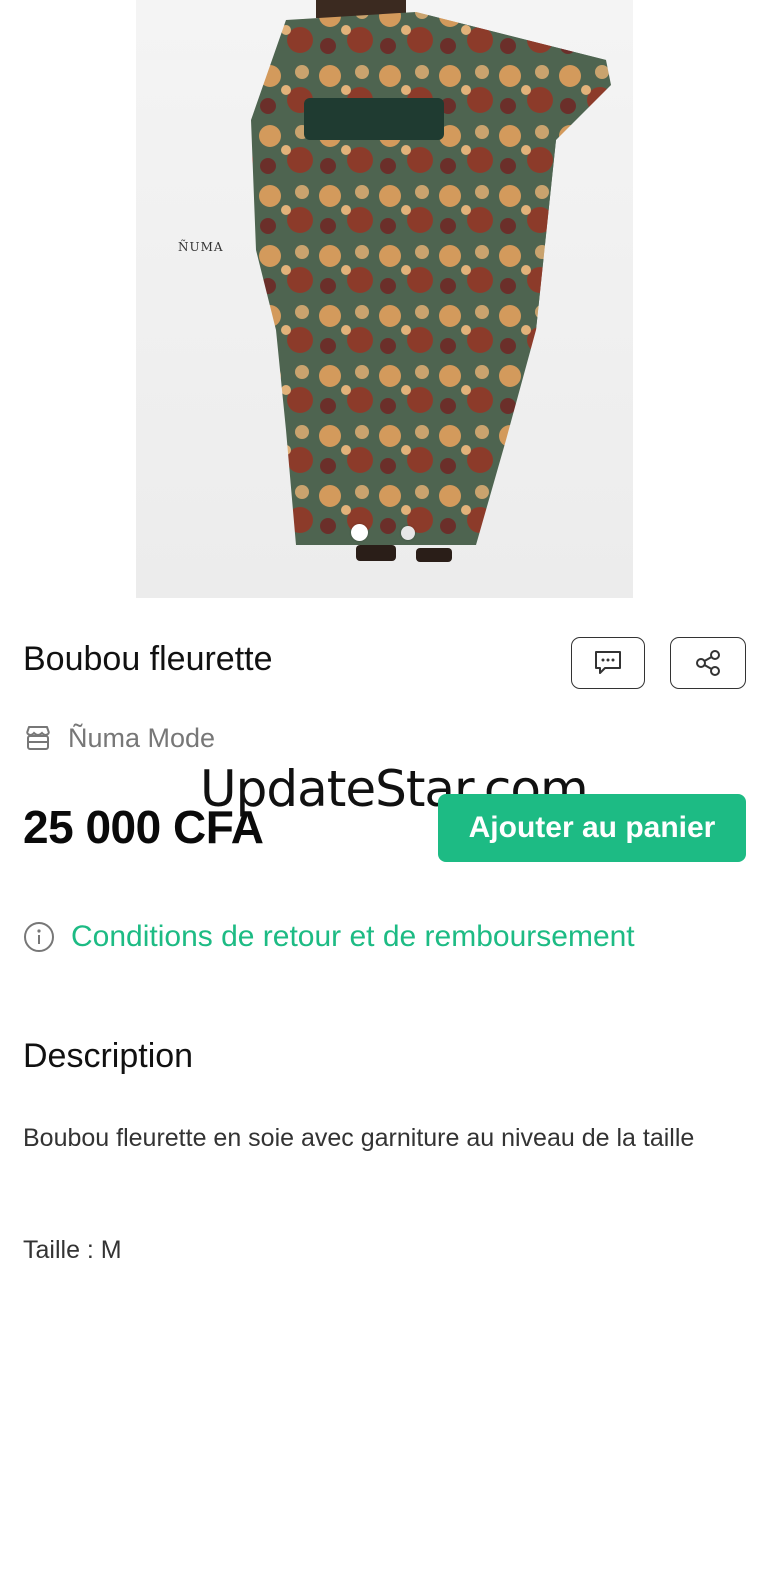 This screenshot has width=780, height=1590. I want to click on share-icon, so click(708, 663).